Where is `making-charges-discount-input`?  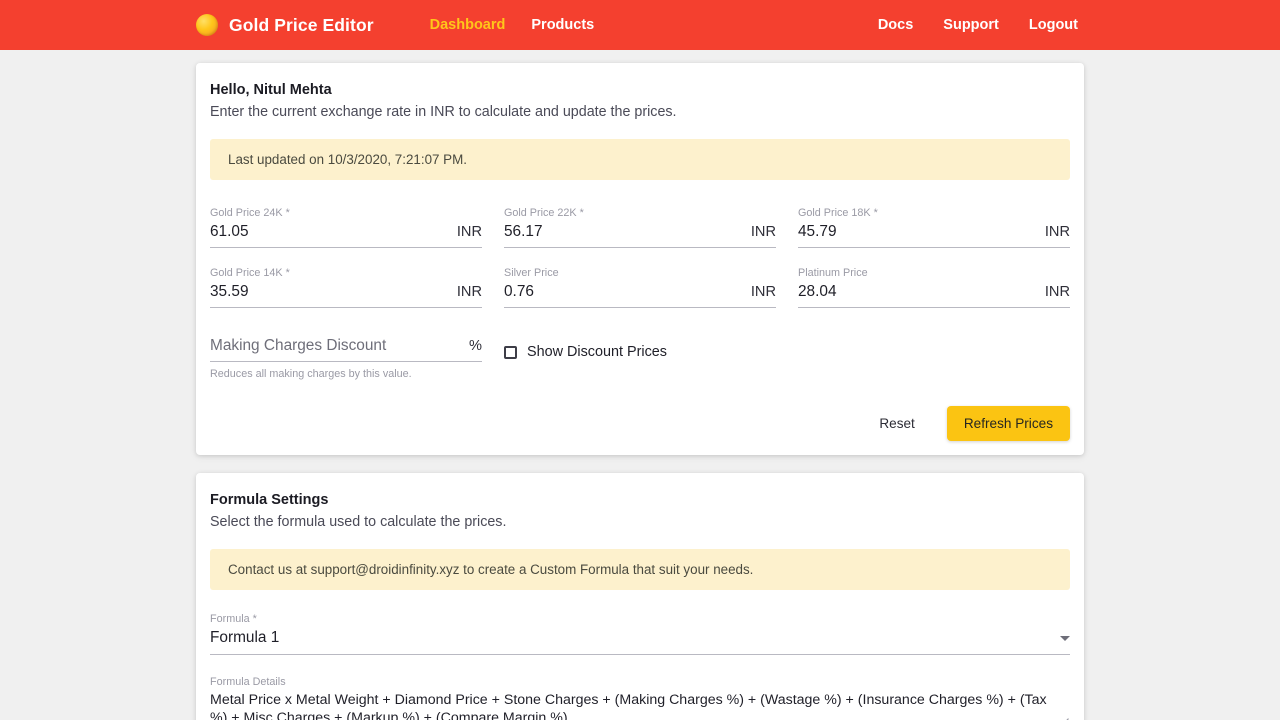 making-charges-discount-input is located at coordinates (336, 346).